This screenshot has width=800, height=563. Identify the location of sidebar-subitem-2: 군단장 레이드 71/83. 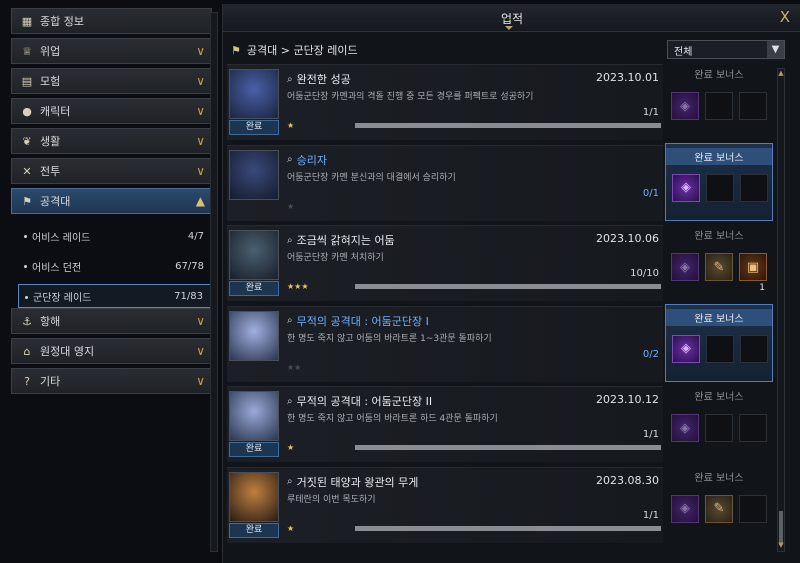
(115, 296).